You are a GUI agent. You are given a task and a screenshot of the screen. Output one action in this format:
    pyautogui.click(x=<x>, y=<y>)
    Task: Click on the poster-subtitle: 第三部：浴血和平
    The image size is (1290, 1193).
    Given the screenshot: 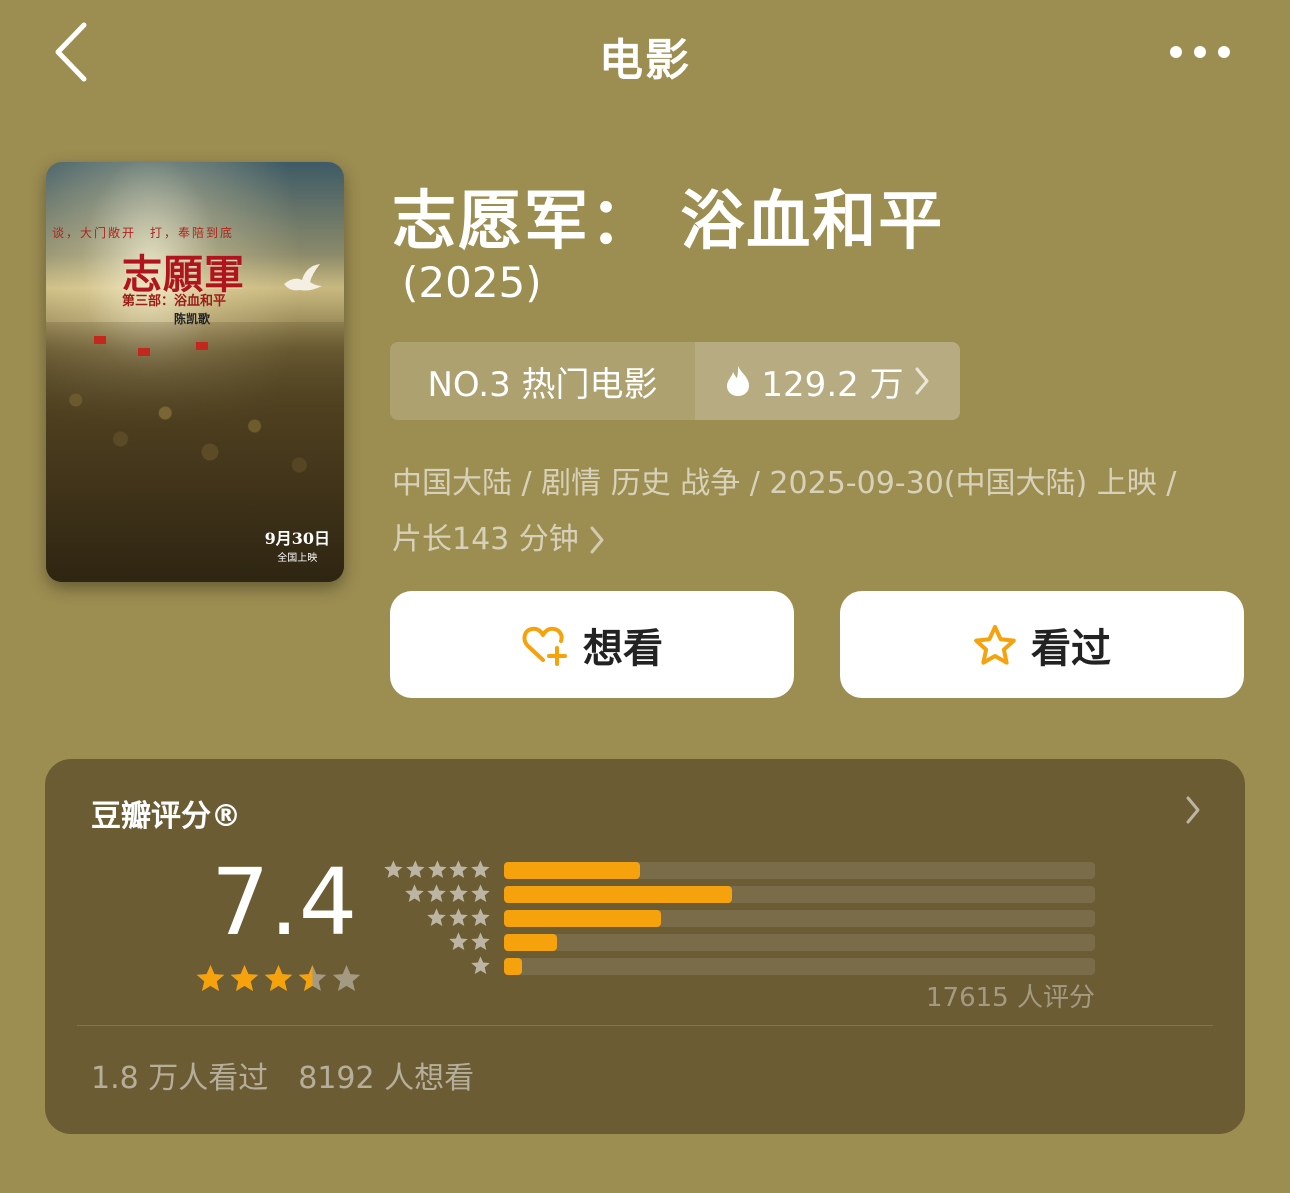 What is the action you would take?
    pyautogui.click(x=174, y=301)
    